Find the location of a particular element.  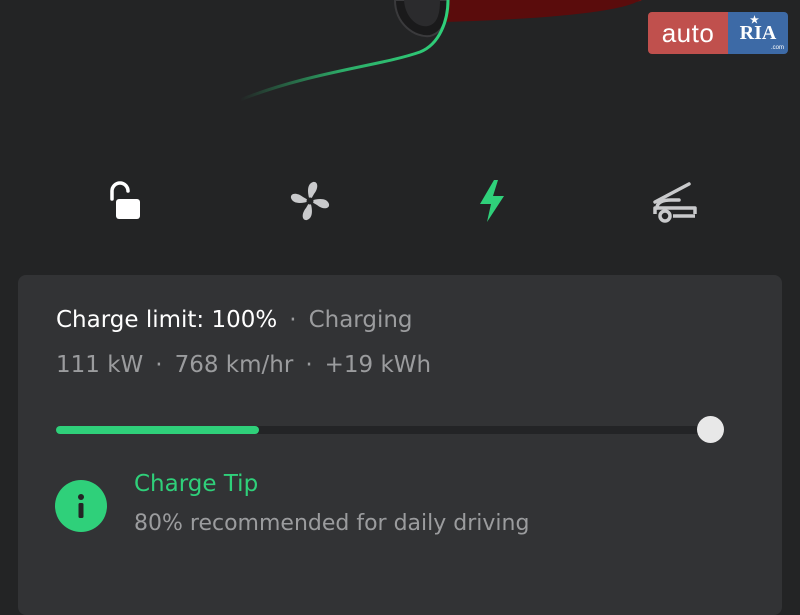

charge-limit-slider-thumb is located at coordinates (710, 429).